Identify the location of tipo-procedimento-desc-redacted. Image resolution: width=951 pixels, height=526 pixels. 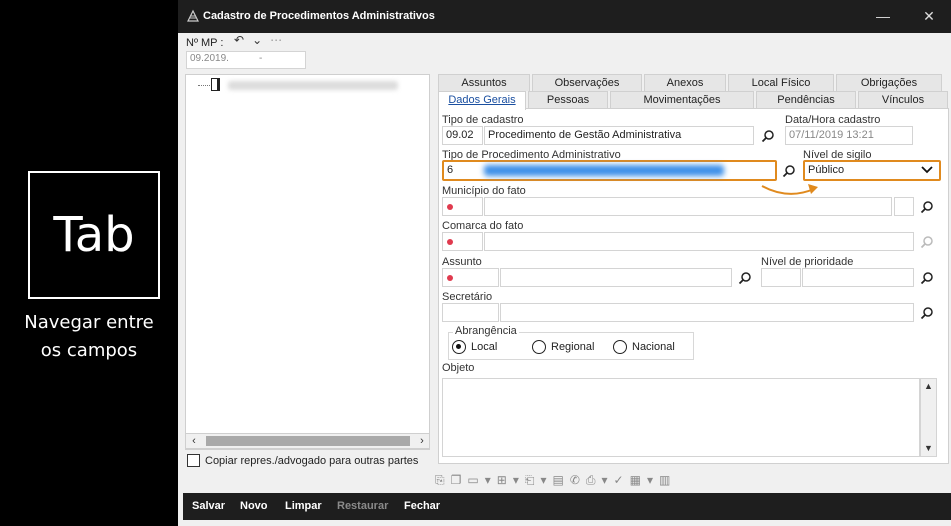
(604, 170).